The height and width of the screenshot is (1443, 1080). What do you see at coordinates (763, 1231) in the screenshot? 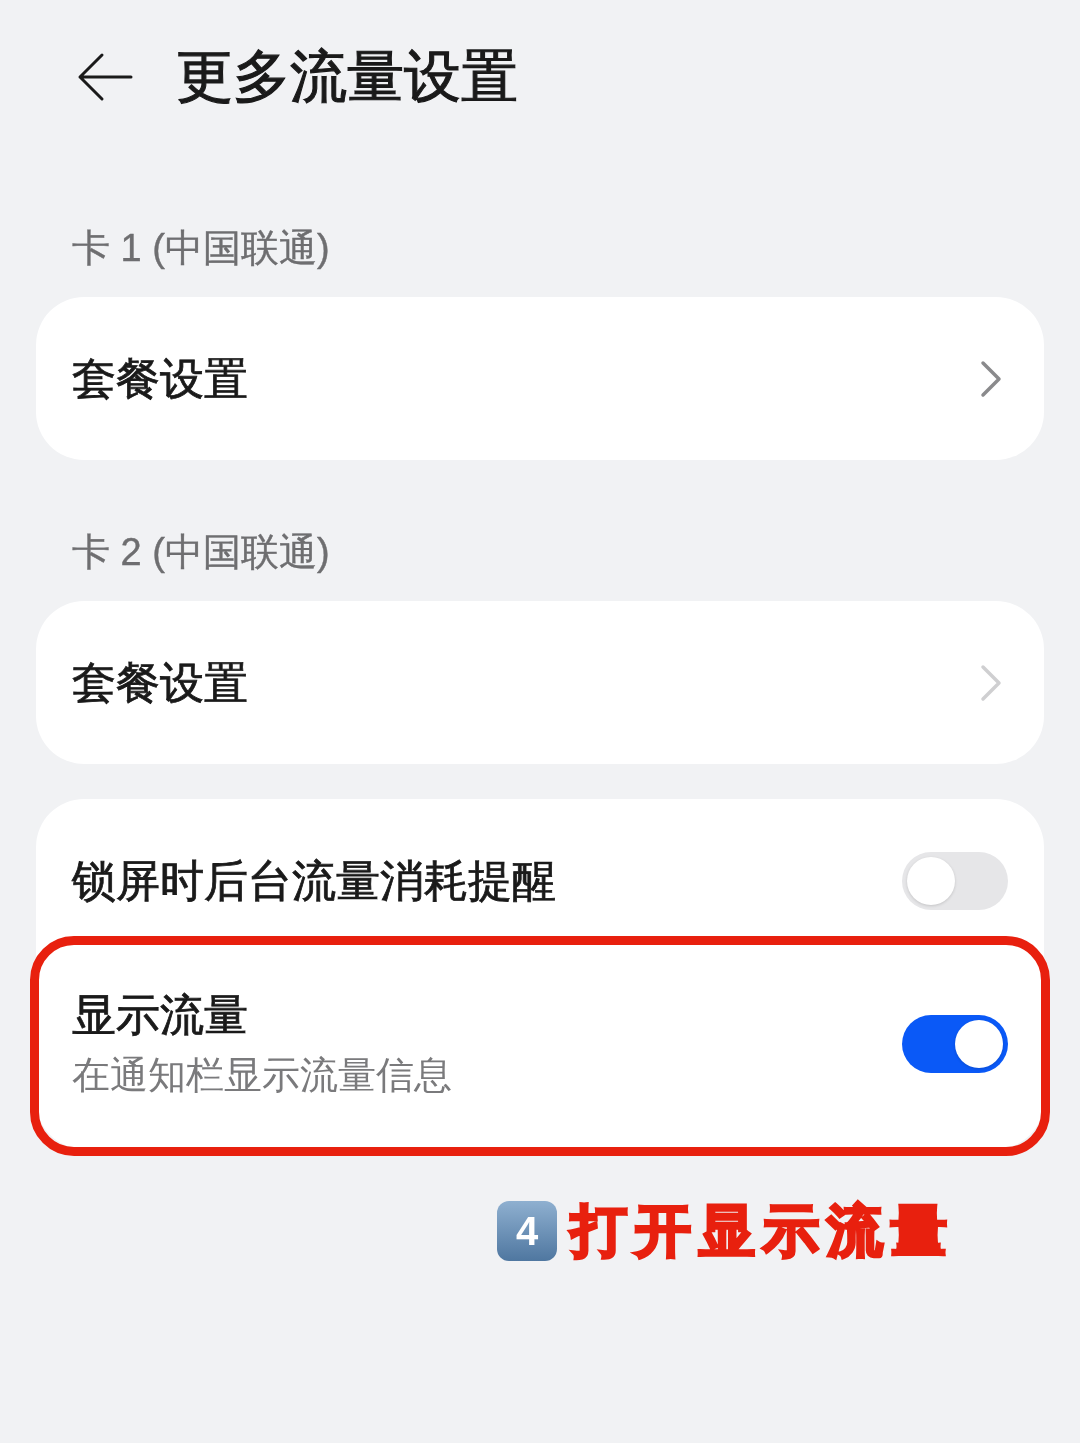
I see `annotation-text: 打开显示流量` at bounding box center [763, 1231].